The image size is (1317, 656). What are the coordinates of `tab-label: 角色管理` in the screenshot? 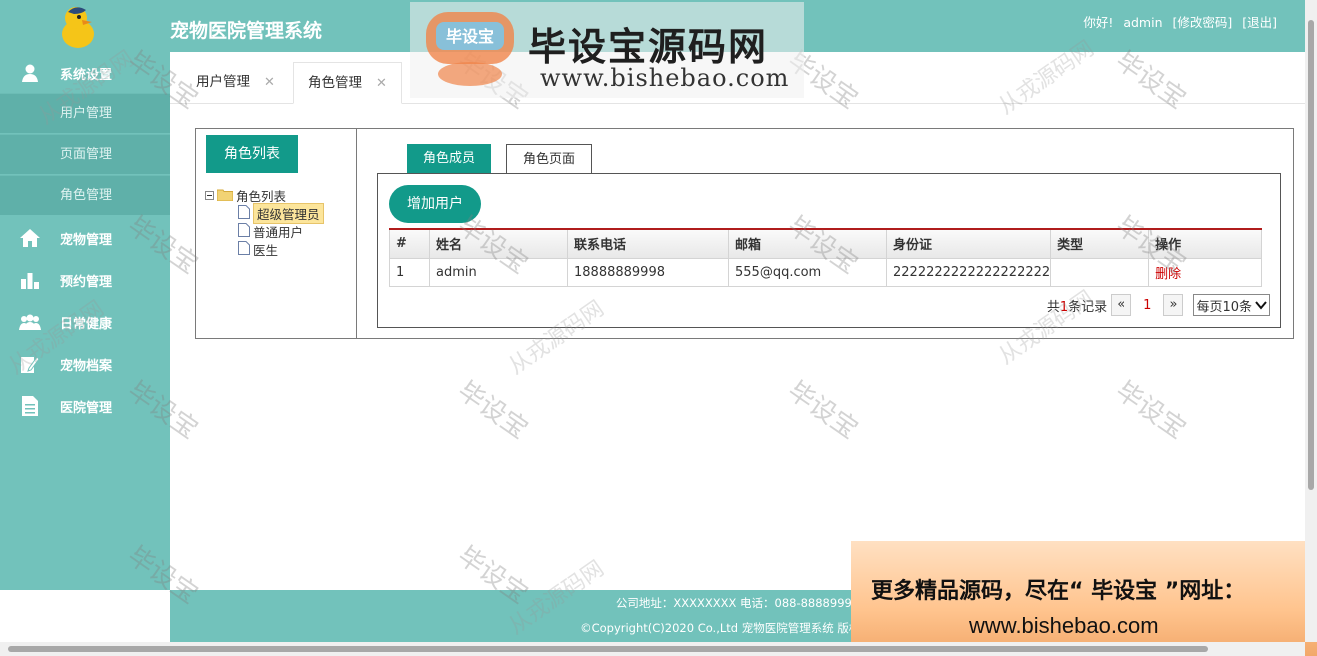 It's located at (335, 83).